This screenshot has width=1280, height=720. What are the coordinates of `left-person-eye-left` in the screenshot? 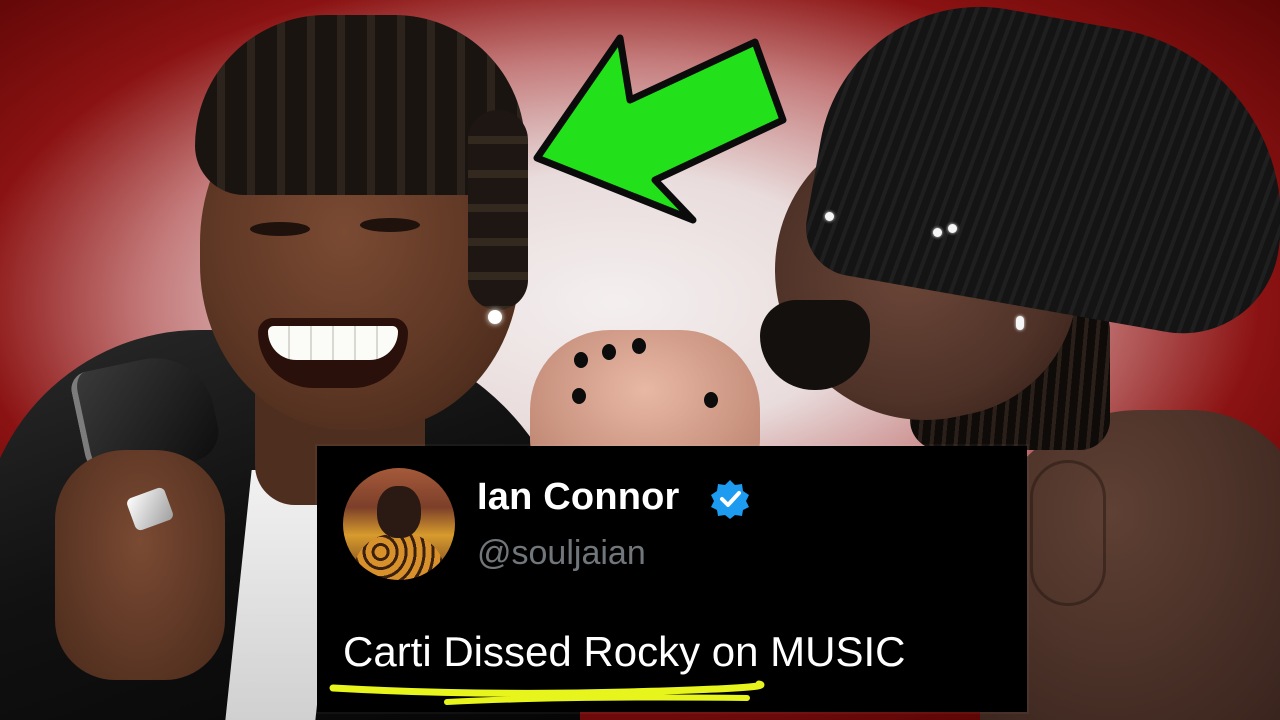 It's located at (280, 229).